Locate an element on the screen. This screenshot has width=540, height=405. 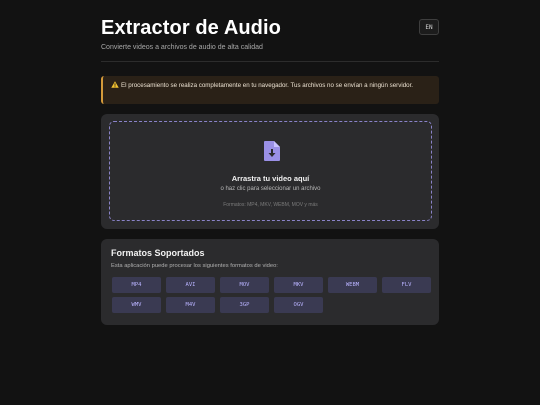
format-chip: MP4 is located at coordinates (136, 285).